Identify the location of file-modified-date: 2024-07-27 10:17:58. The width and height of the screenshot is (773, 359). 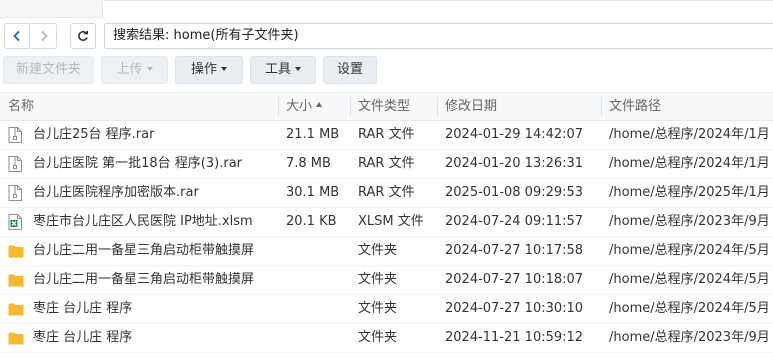
(514, 250).